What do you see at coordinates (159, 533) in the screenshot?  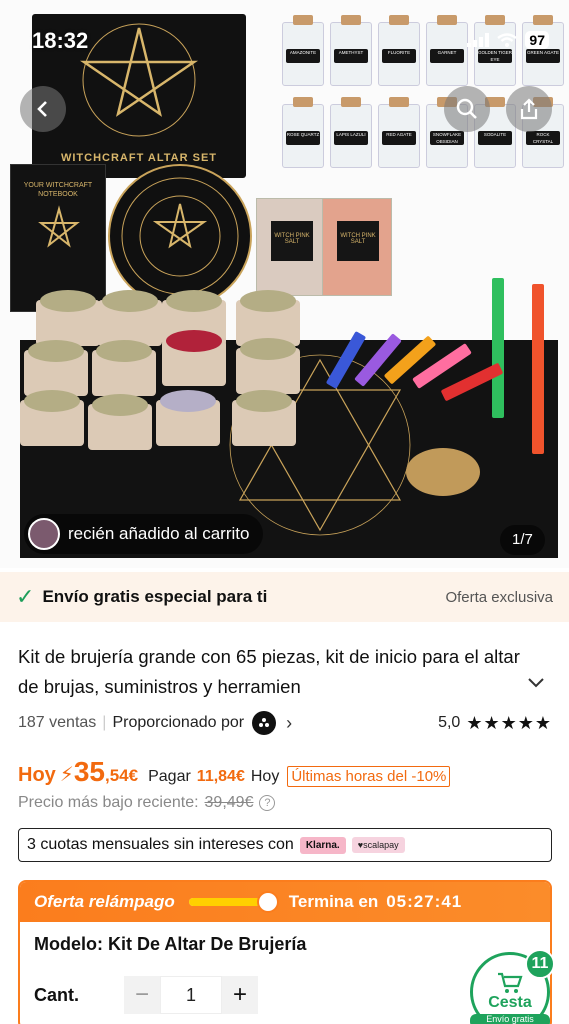 I see `cart-notice-text: recién añadido al carrito` at bounding box center [159, 533].